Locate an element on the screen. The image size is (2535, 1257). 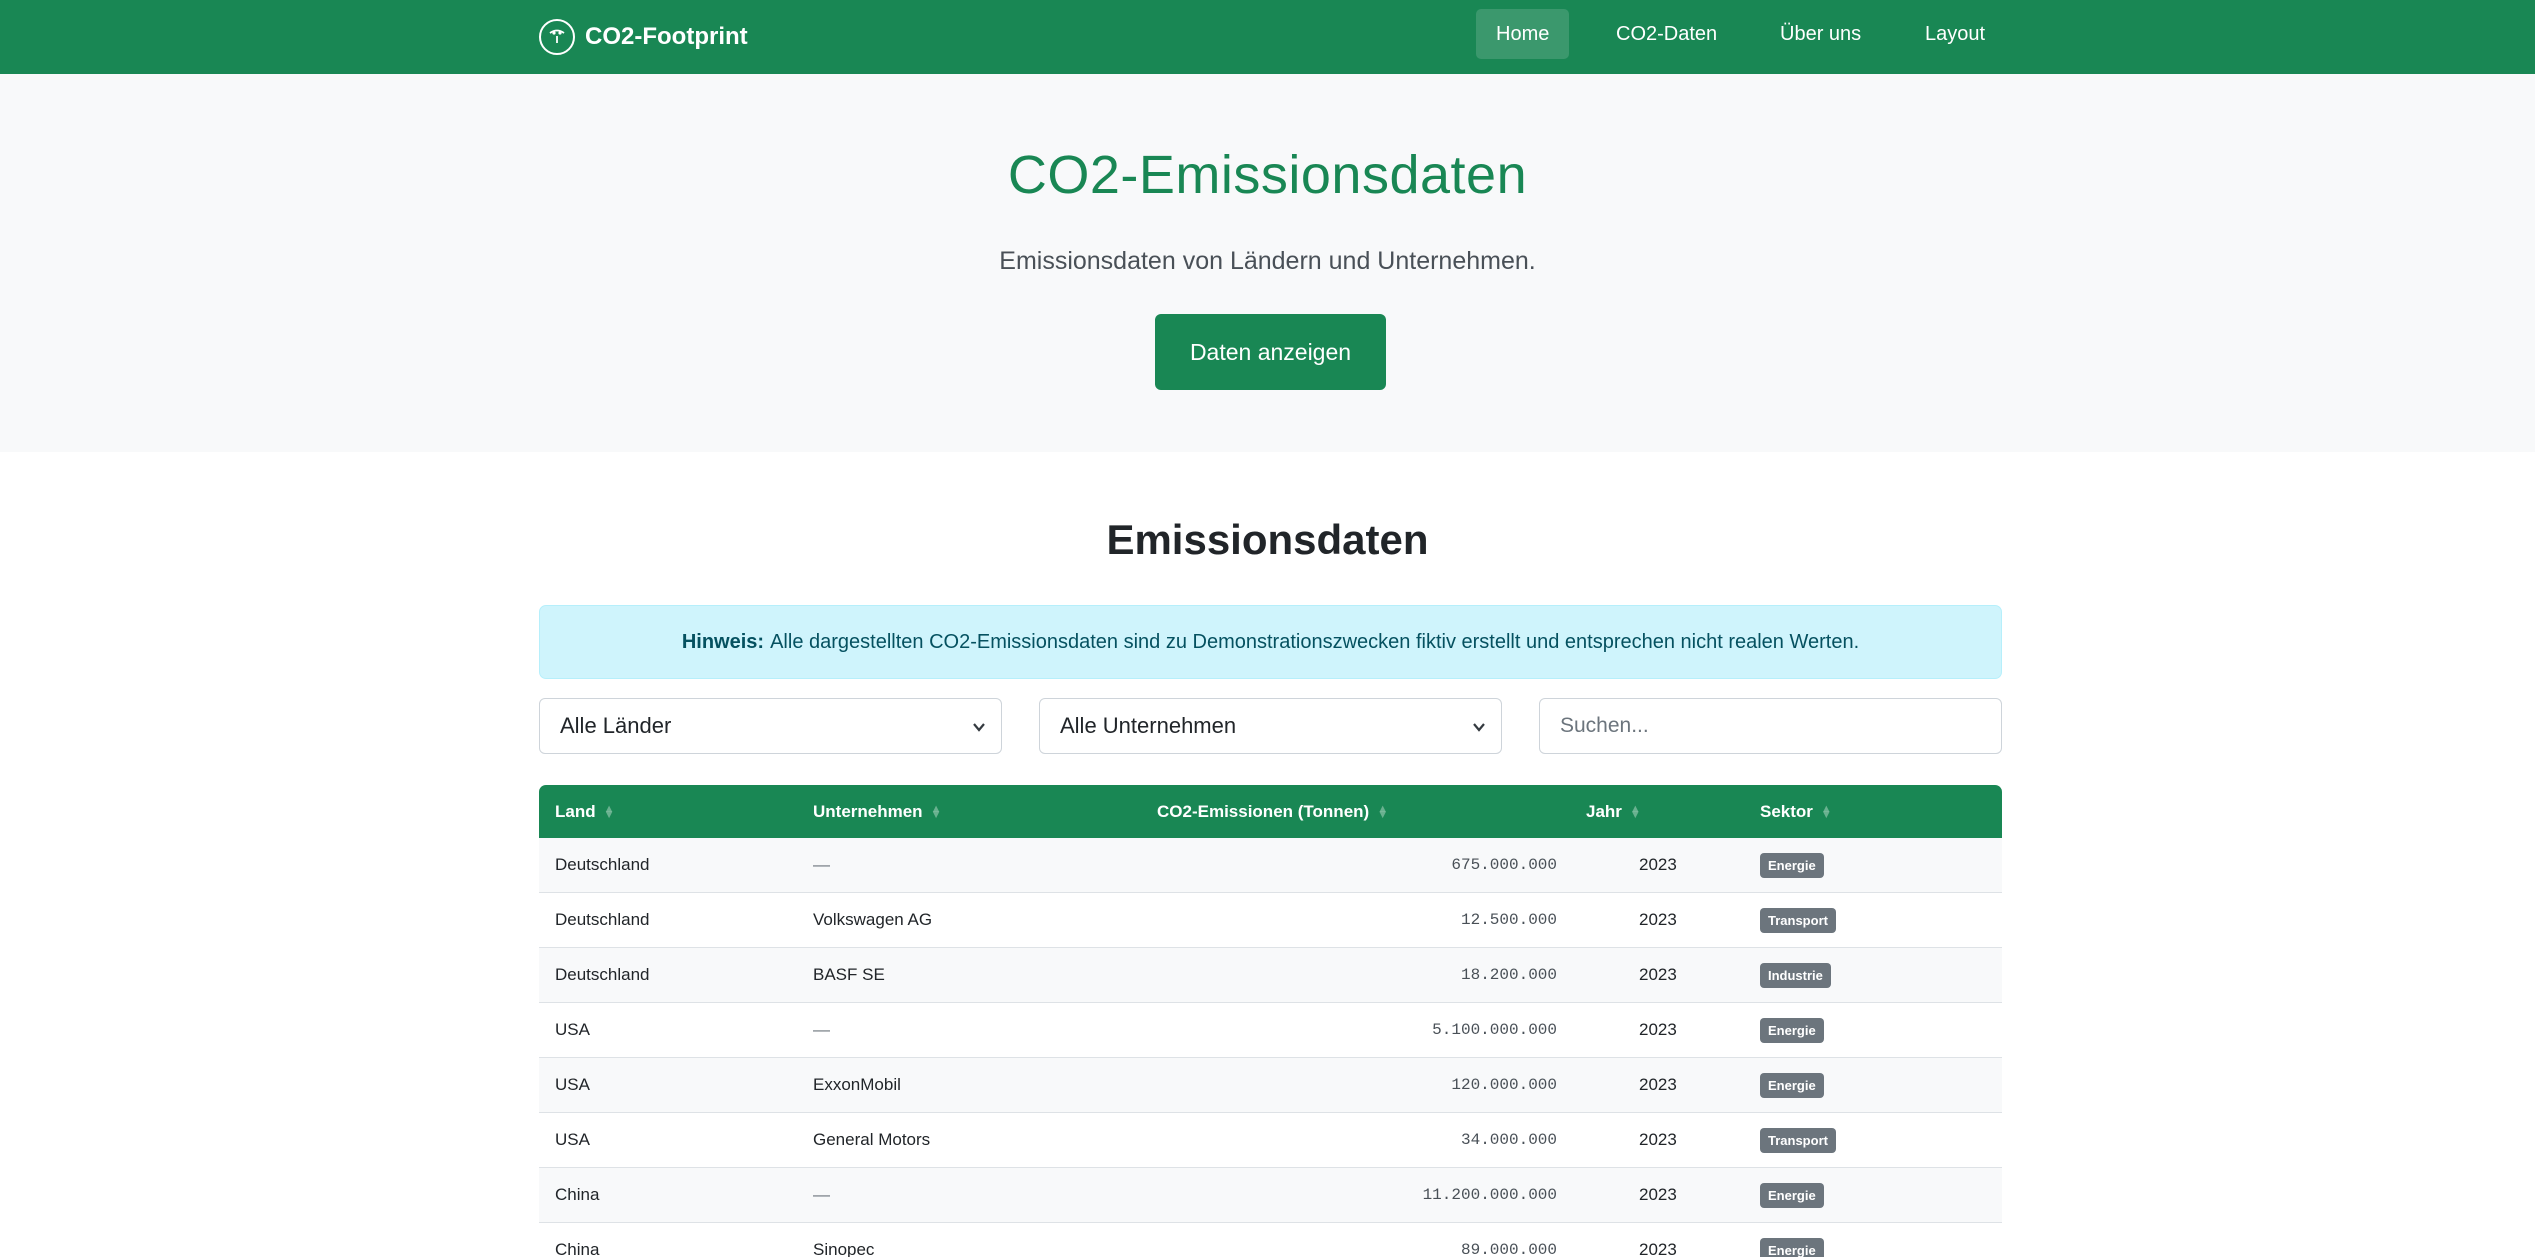
header-jahr: Jahr ▲ ▼ is located at coordinates (1613, 811).